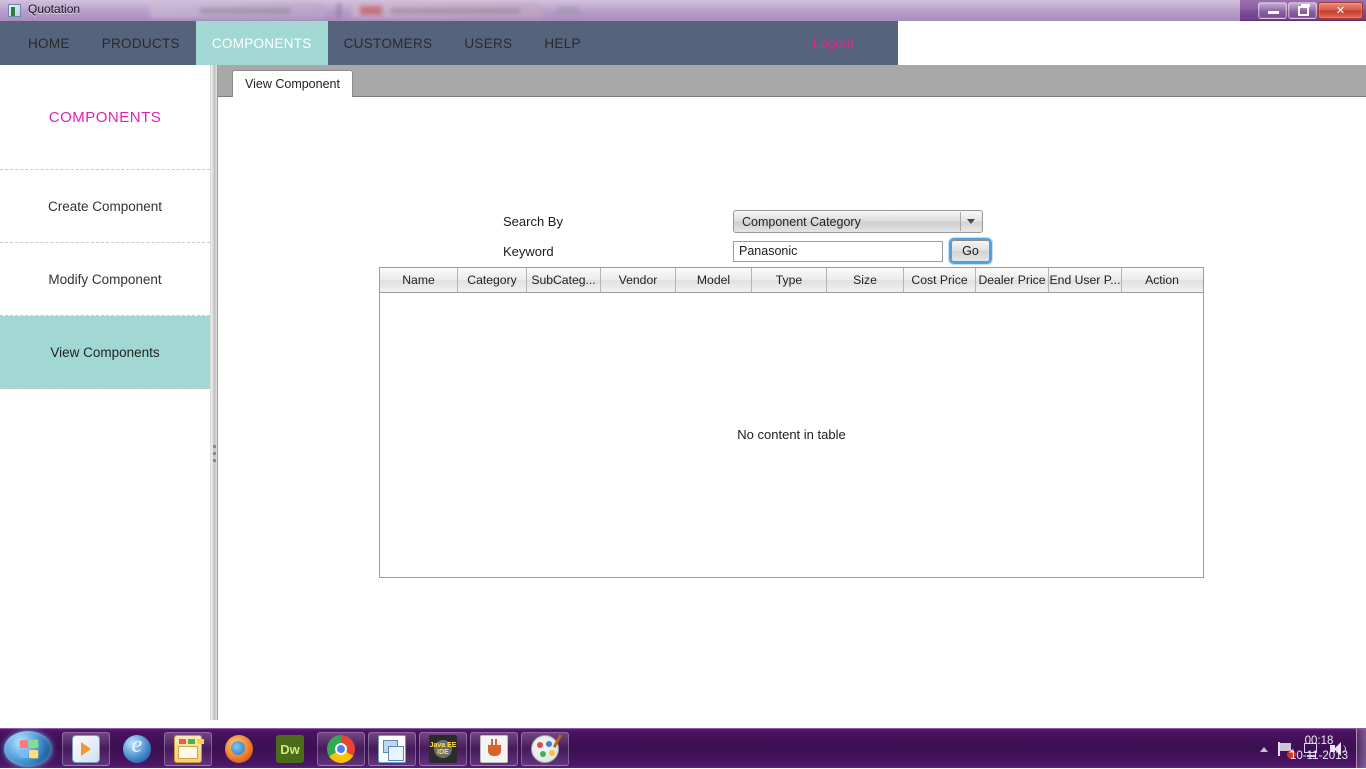  I want to click on nav-item-components: COMPONENTS, so click(261, 43).